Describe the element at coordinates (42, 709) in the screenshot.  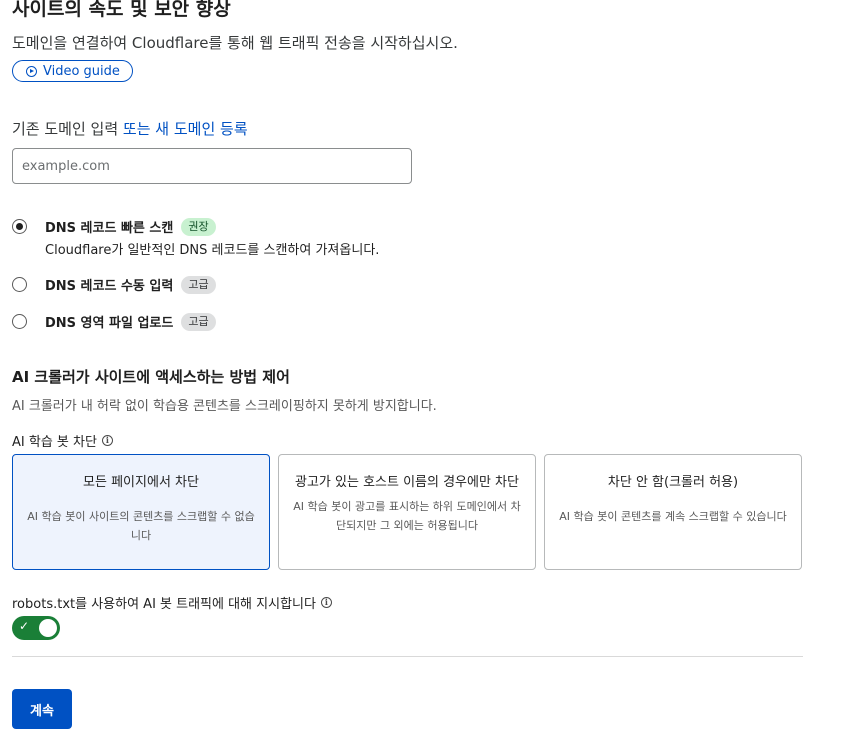
I see `continue-button: 계속` at that location.